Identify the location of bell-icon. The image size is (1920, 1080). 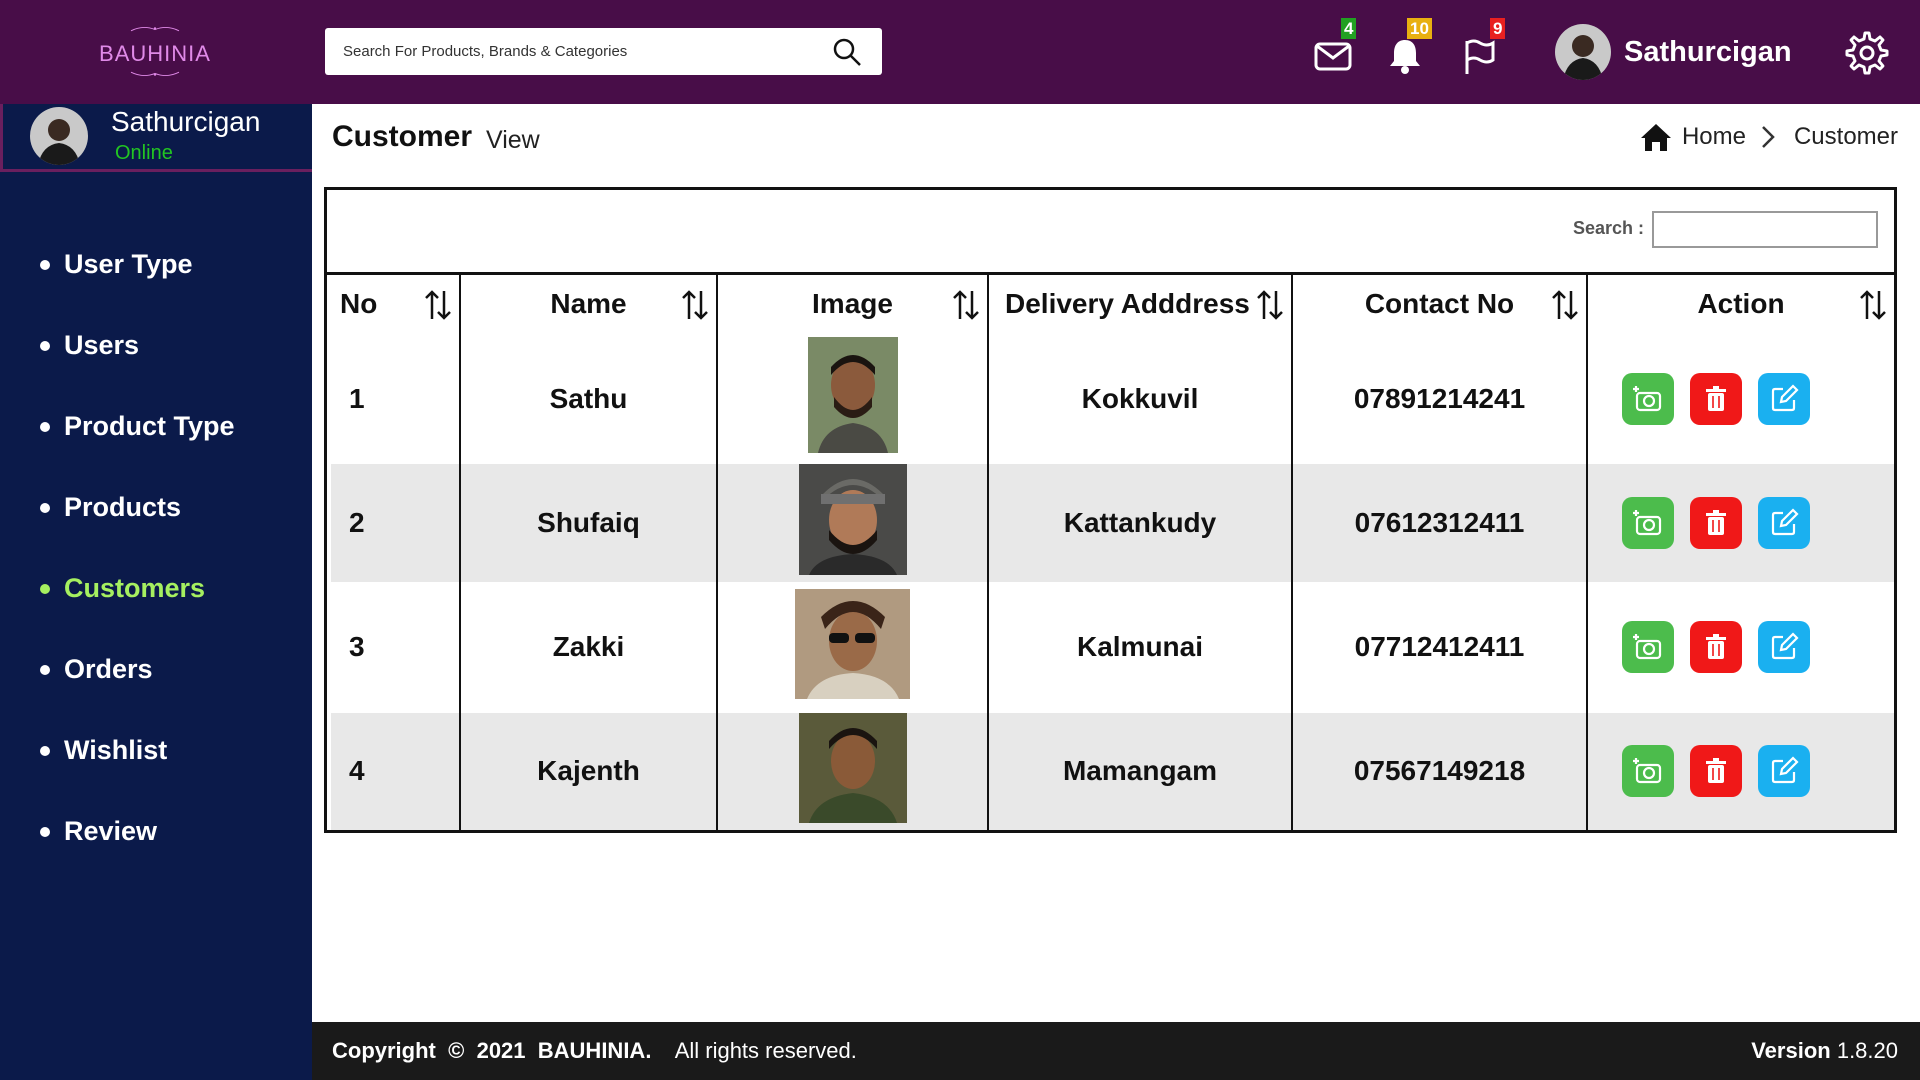
(1405, 57).